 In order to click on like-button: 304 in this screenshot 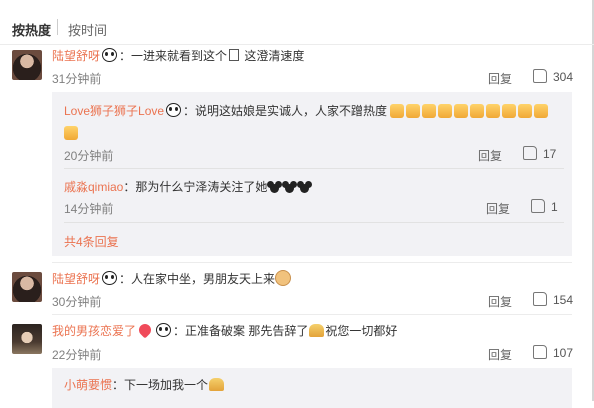, I will do `click(553, 76)`.